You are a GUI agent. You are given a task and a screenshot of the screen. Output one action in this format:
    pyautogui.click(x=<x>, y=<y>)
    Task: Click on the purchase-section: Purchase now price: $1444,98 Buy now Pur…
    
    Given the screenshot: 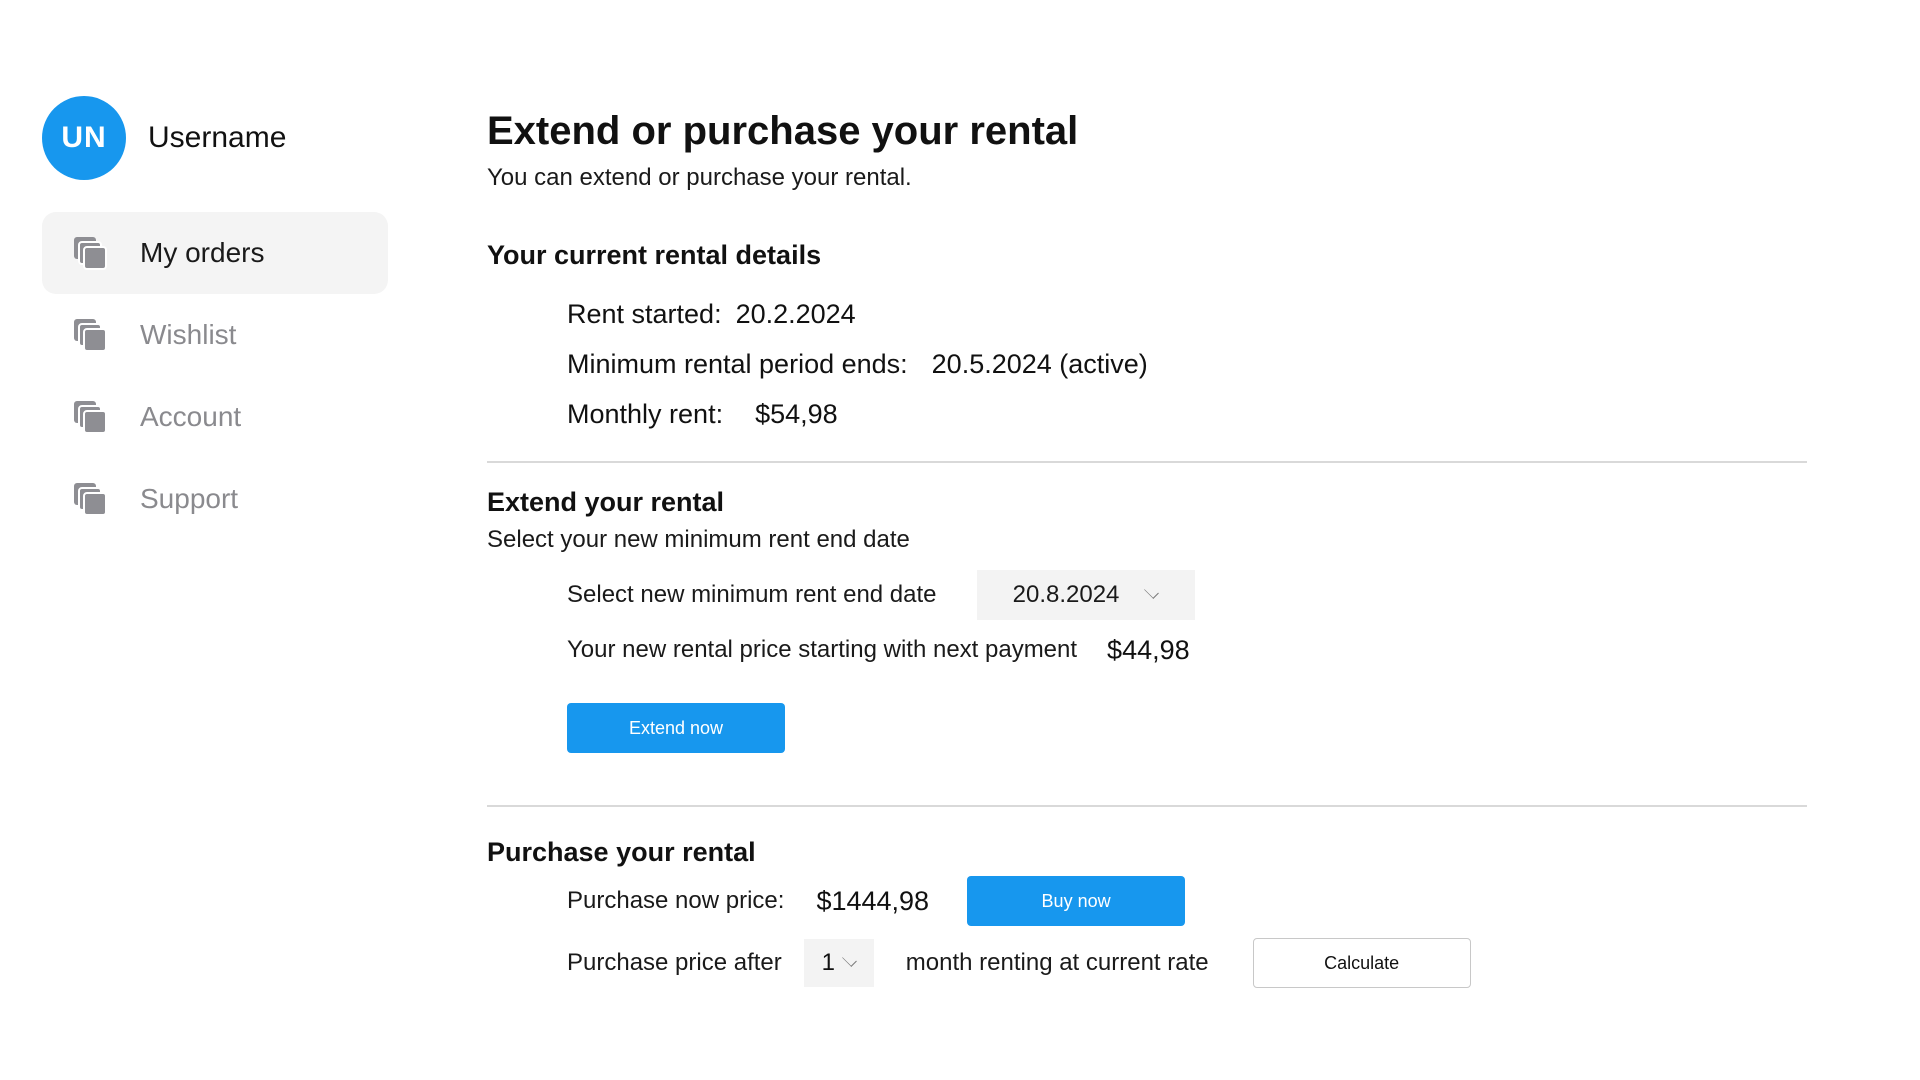 What is the action you would take?
    pyautogui.click(x=1187, y=932)
    